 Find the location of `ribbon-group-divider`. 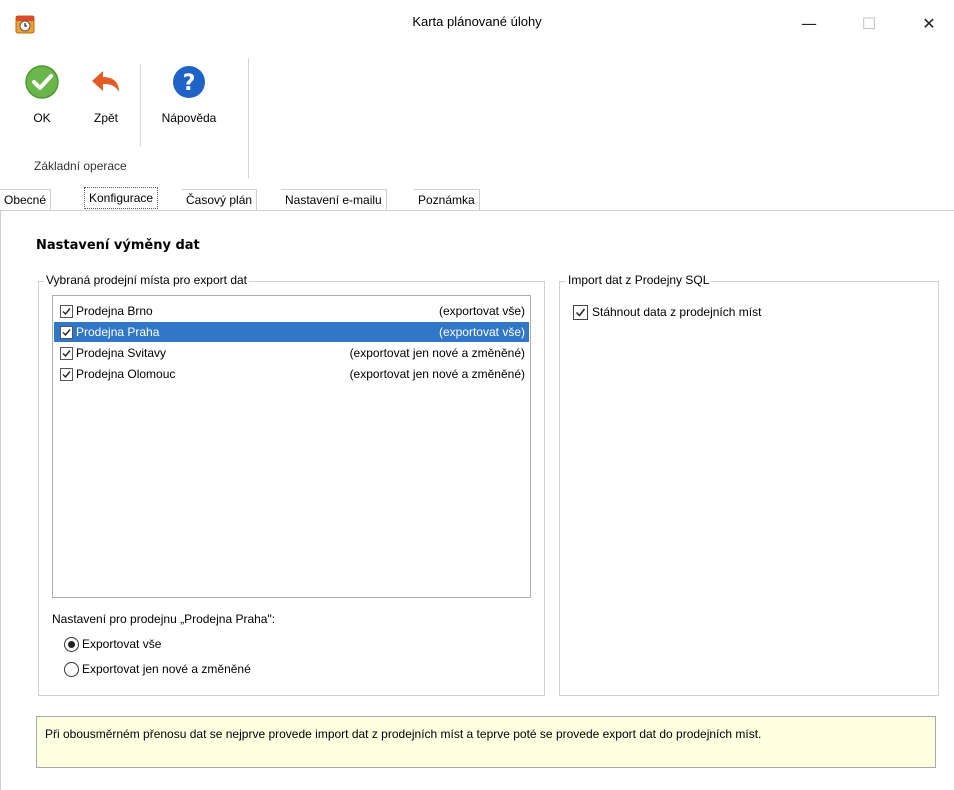

ribbon-group-divider is located at coordinates (248, 118).